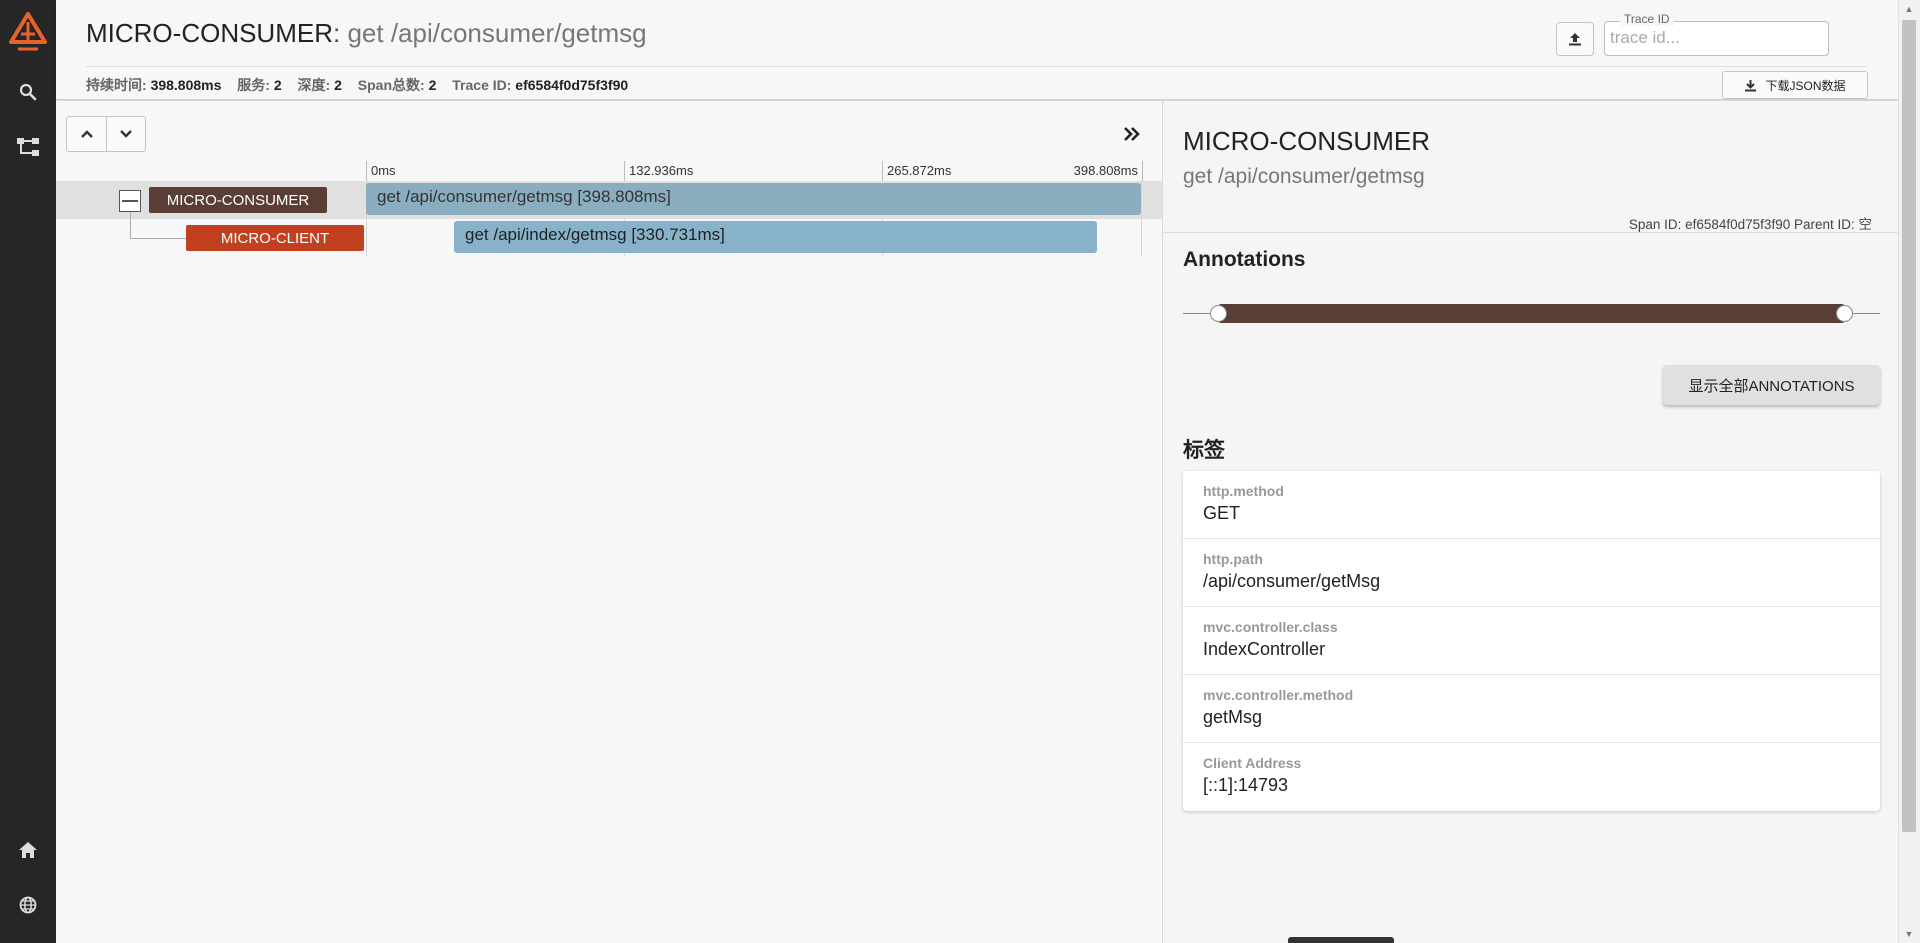 This screenshot has height=943, width=1920. Describe the element at coordinates (572, 85) in the screenshot. I see `stat-traceid-value: ef6584f0d75f3f90` at that location.